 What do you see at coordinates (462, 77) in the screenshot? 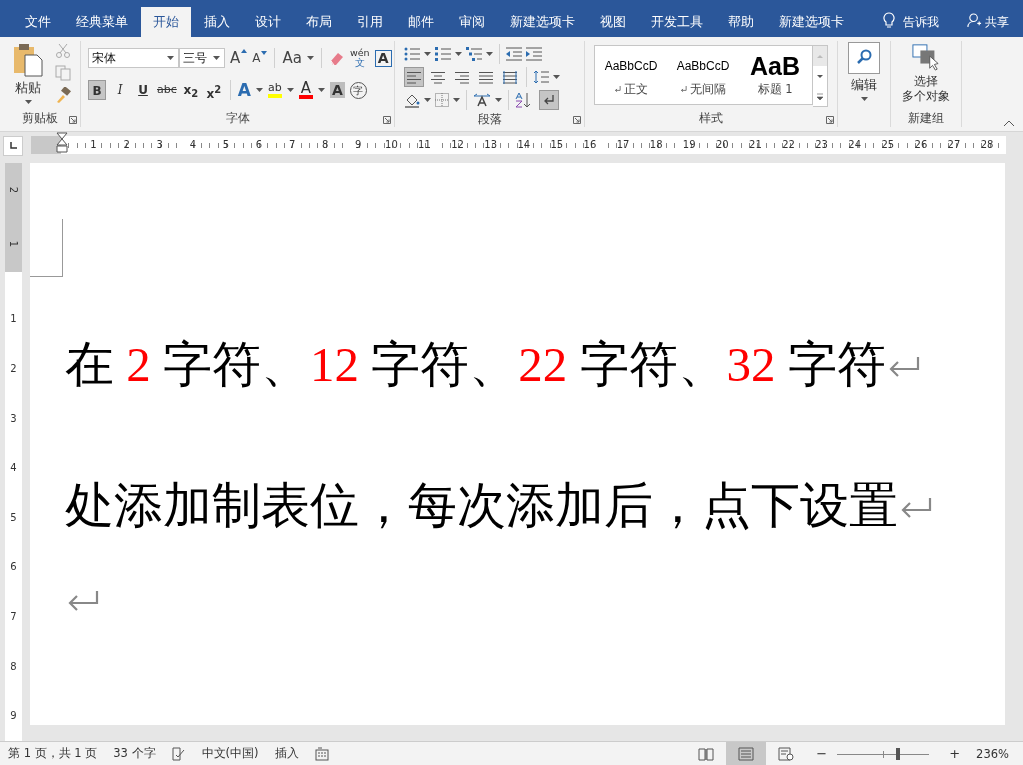
I see `align-icon` at bounding box center [462, 77].